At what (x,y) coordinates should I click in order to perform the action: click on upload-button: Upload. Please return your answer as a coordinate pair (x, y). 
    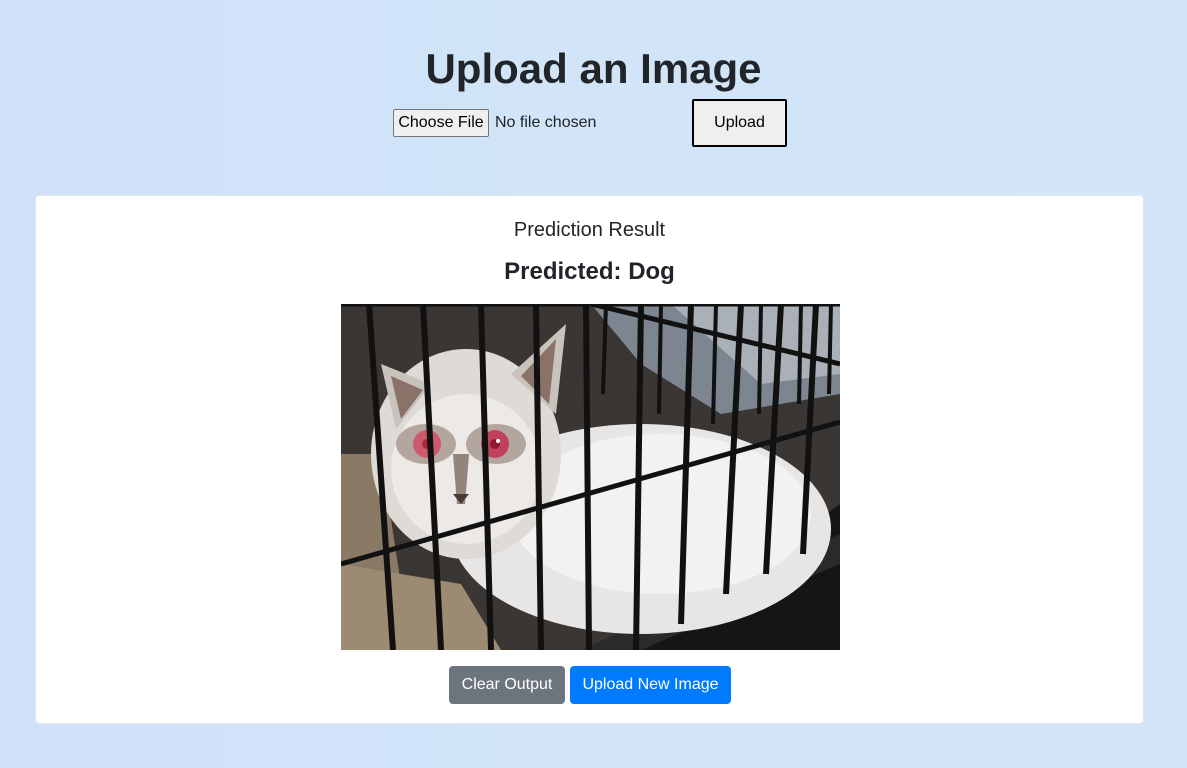
    Looking at the image, I should click on (739, 123).